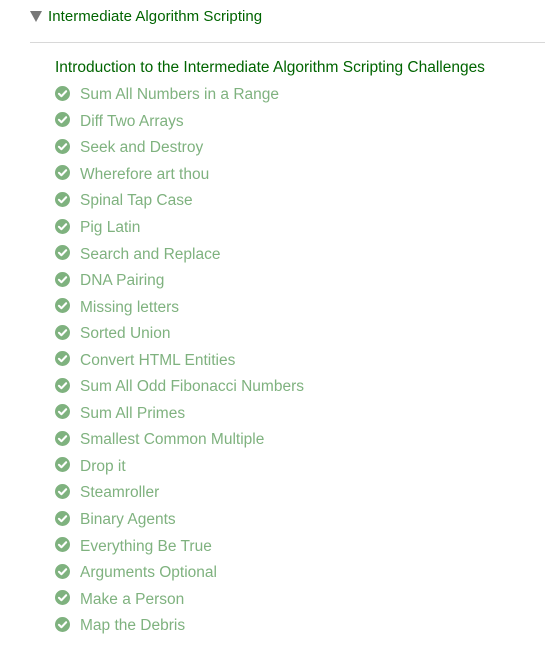 The image size is (545, 658). I want to click on challenge-label: Sum All Primes, so click(133, 413).